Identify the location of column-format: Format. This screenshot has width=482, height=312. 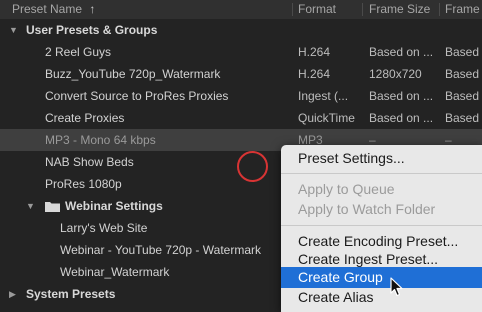
(329, 9).